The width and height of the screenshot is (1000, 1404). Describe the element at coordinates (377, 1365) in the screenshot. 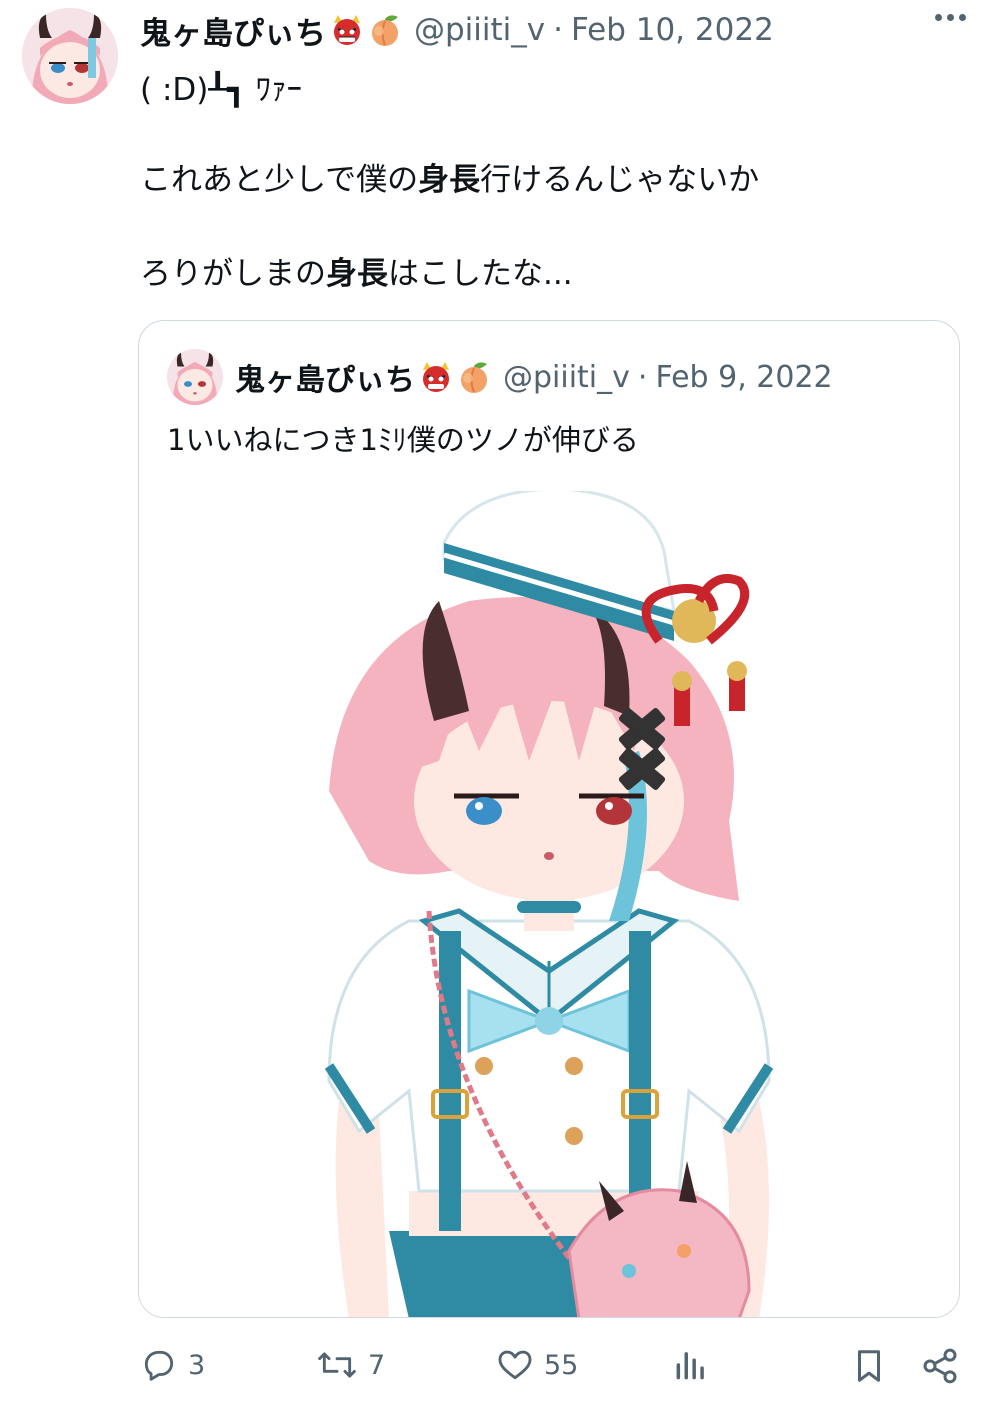

I see `retweet-count: 7` at that location.